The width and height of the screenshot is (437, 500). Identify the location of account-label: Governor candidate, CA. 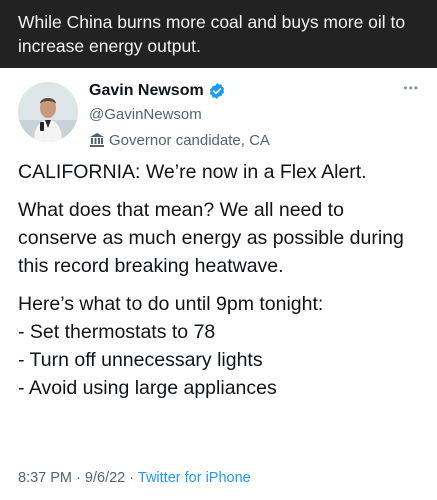
(179, 140).